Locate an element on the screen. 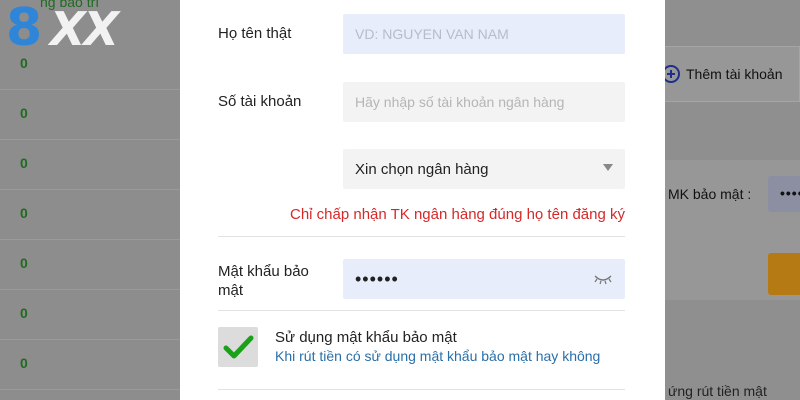 The width and height of the screenshot is (800, 400). full-name-label: Họ tên thật is located at coordinates (255, 33).